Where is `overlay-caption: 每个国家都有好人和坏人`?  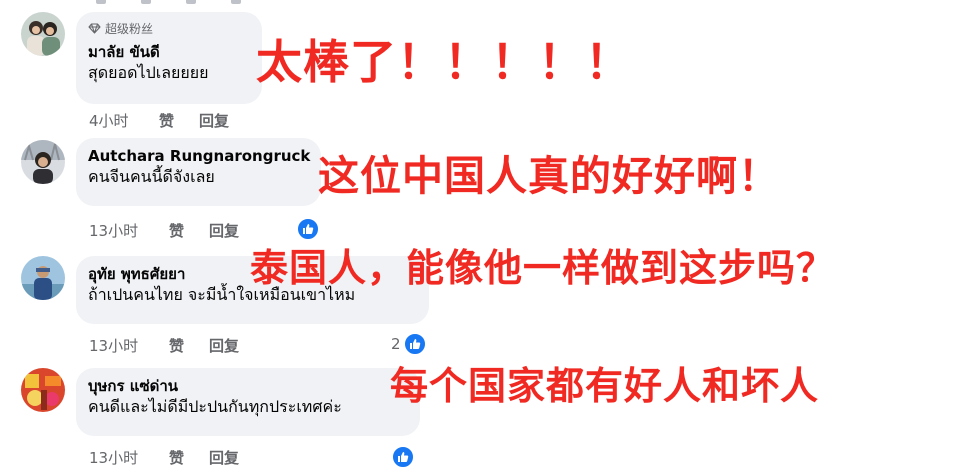 overlay-caption: 每个国家都有好人和坏人 is located at coordinates (605, 386).